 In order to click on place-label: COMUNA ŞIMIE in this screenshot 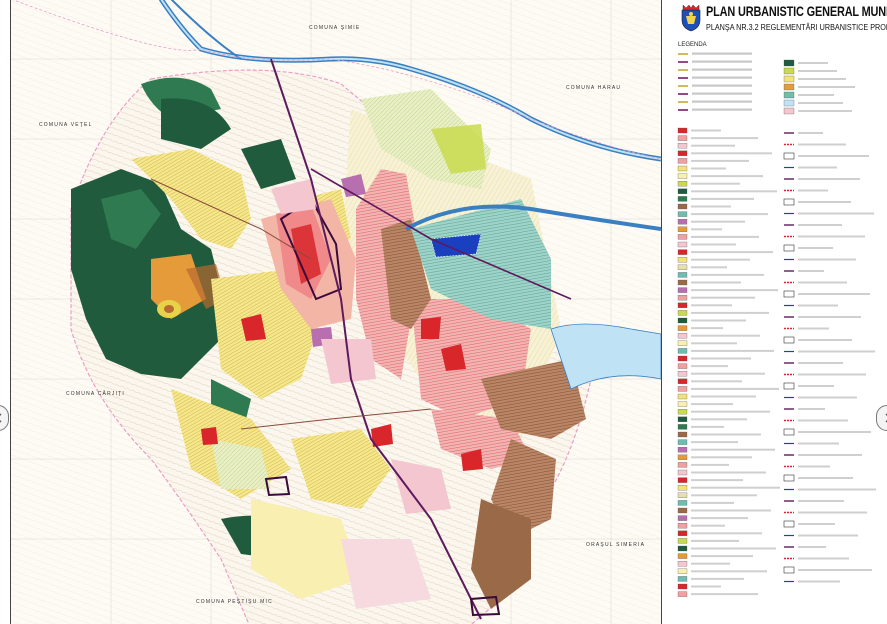, I will do `click(335, 28)`.